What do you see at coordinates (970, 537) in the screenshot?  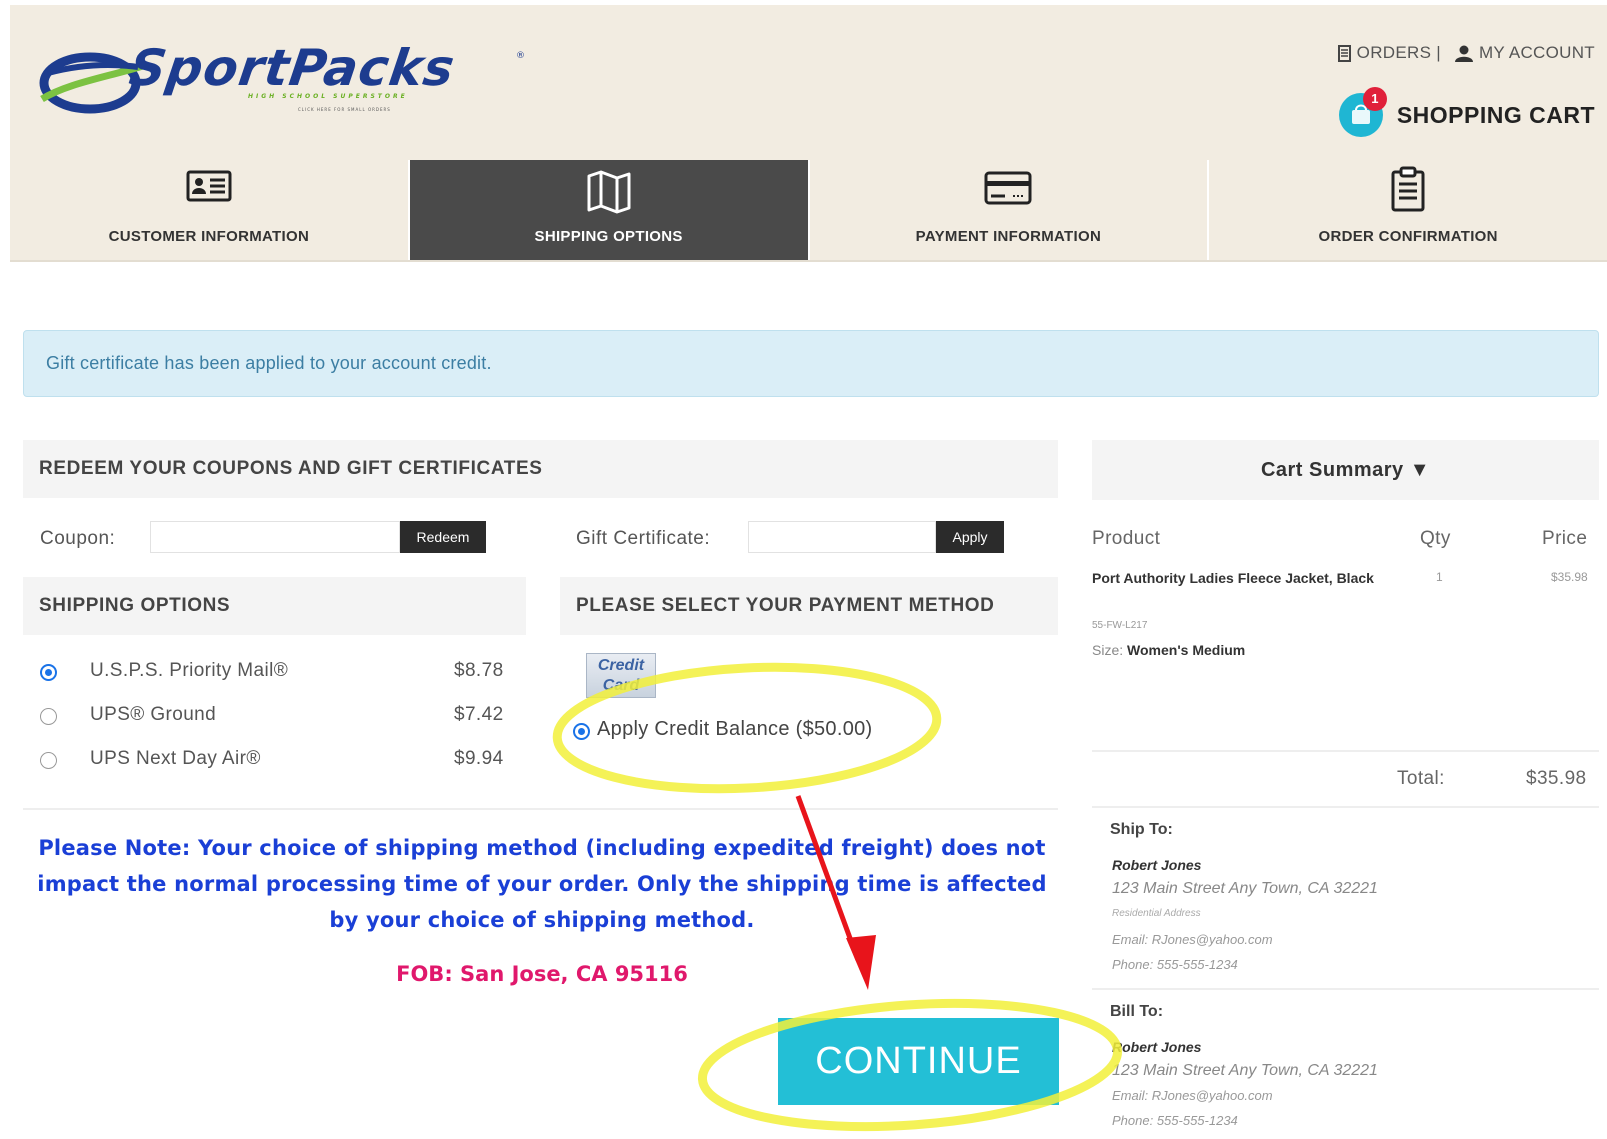 I see `apply-button: Apply` at bounding box center [970, 537].